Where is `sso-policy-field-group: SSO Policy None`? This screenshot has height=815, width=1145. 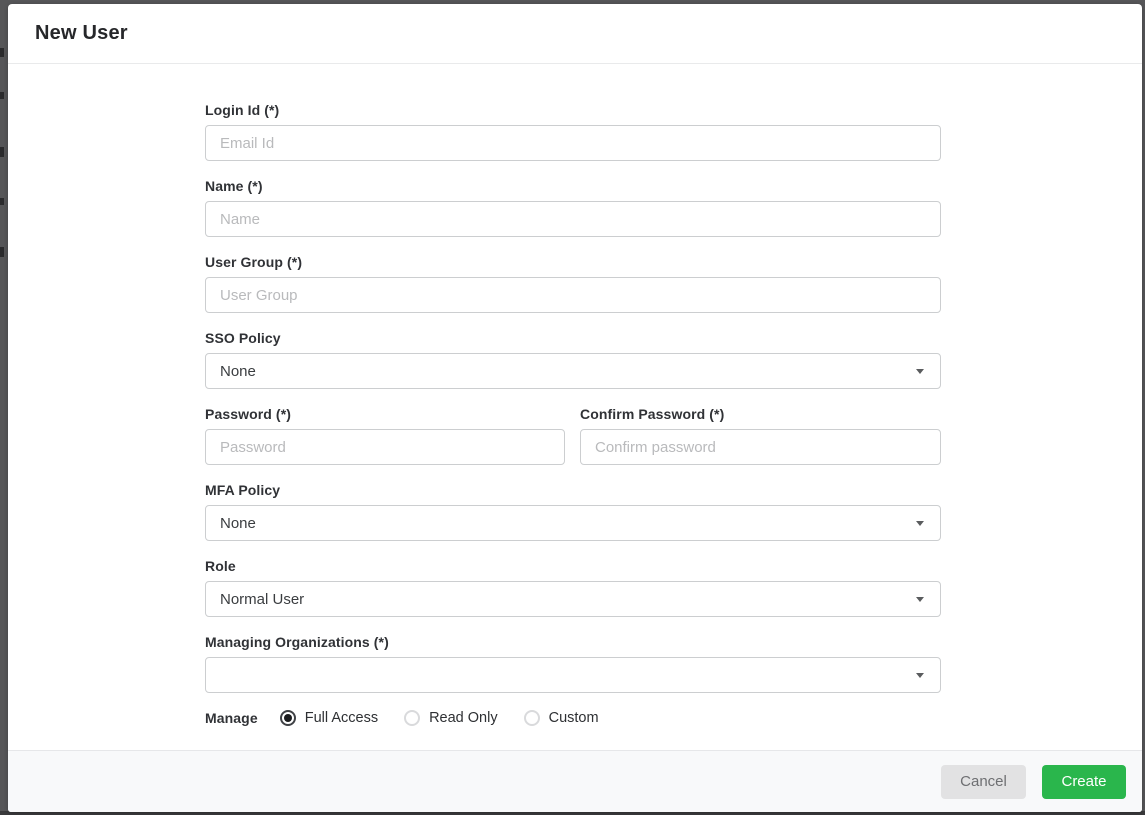 sso-policy-field-group: SSO Policy None is located at coordinates (573, 359).